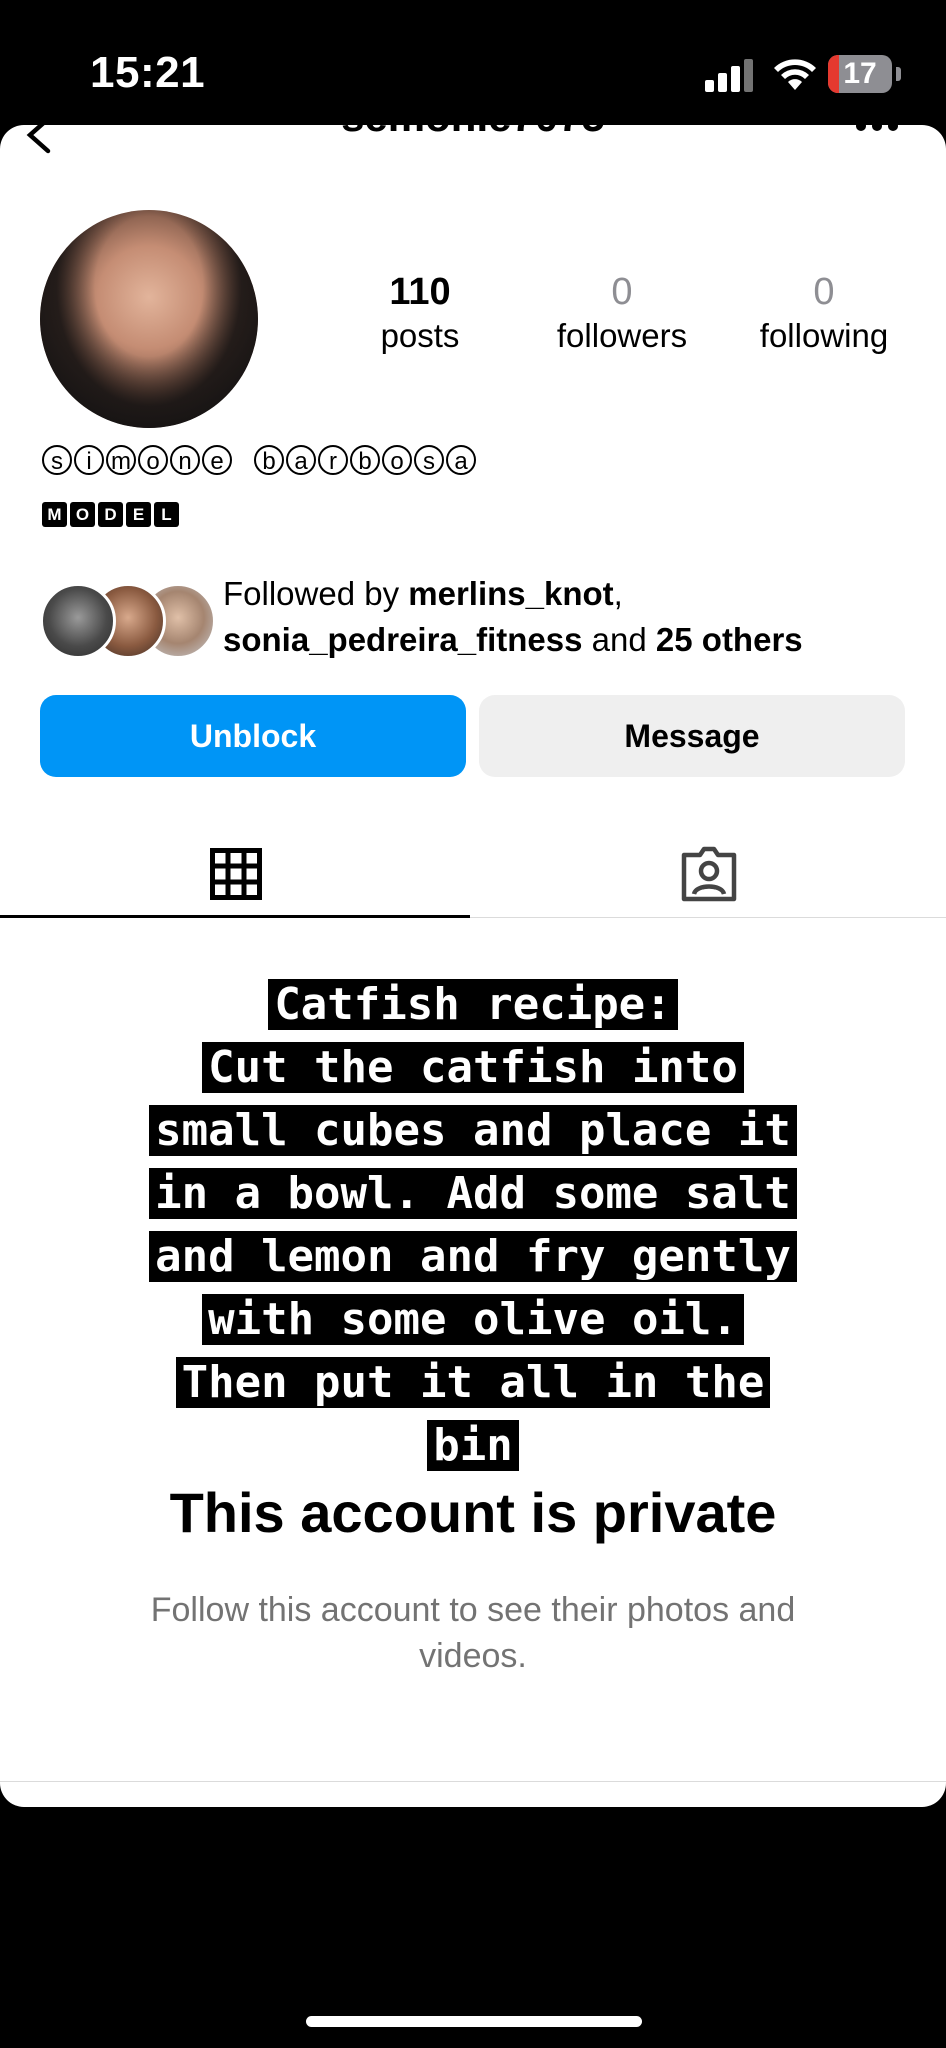 Image resolution: width=946 pixels, height=2048 pixels. I want to click on wifi-icon, so click(795, 74).